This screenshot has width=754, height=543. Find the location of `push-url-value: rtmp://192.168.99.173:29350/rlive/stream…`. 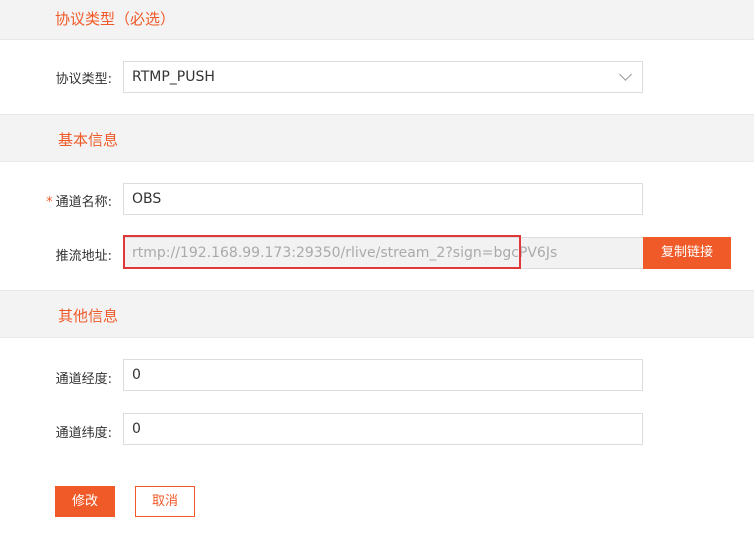

push-url-value: rtmp://192.168.99.173:29350/rlive/stream… is located at coordinates (345, 253).